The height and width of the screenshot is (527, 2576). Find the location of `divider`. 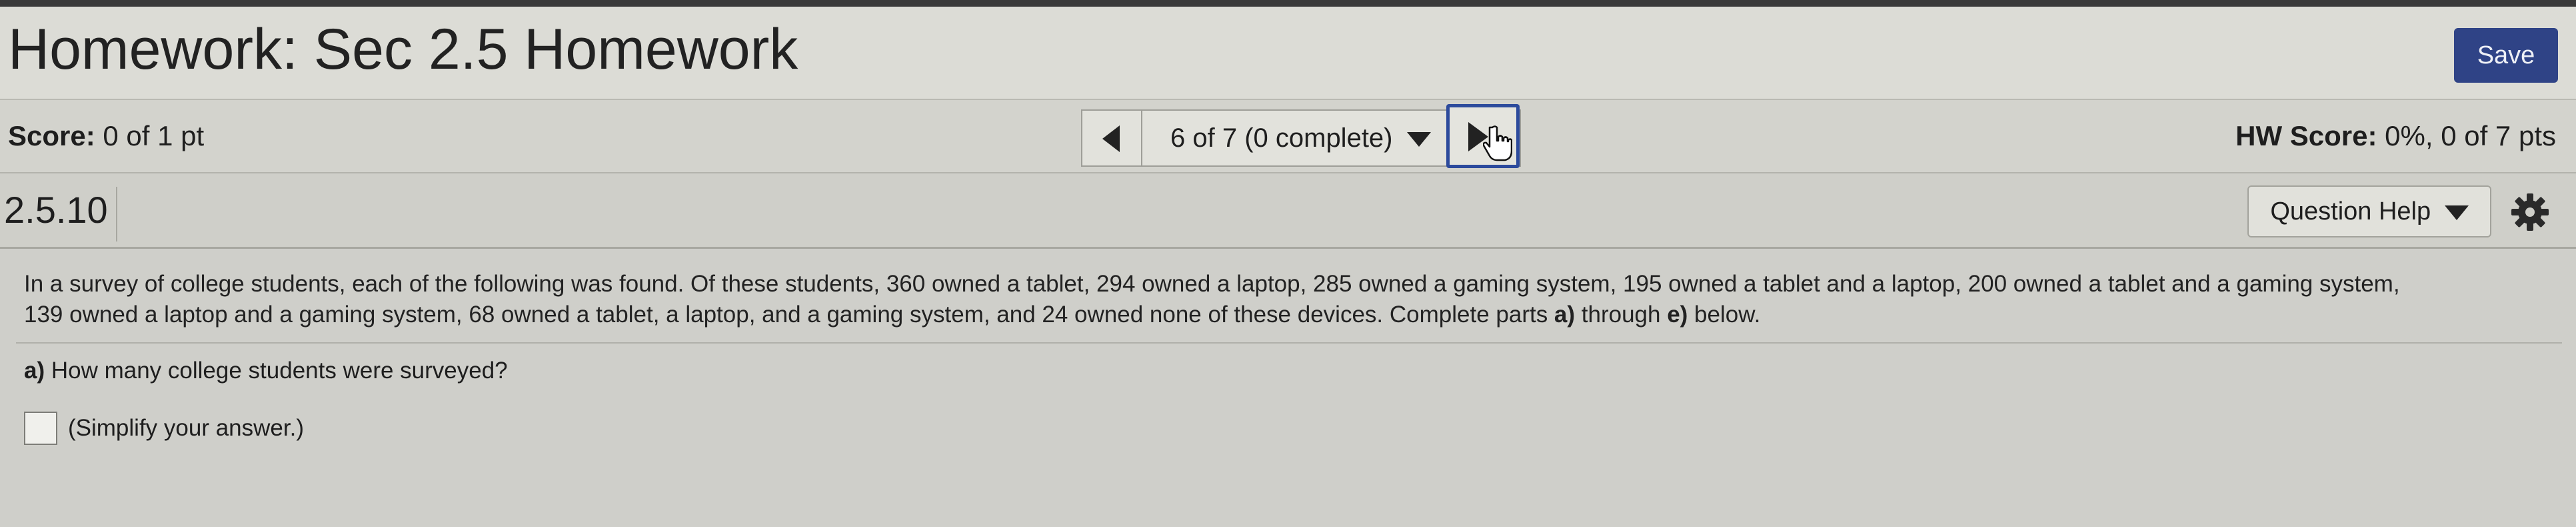

divider is located at coordinates (1289, 343).